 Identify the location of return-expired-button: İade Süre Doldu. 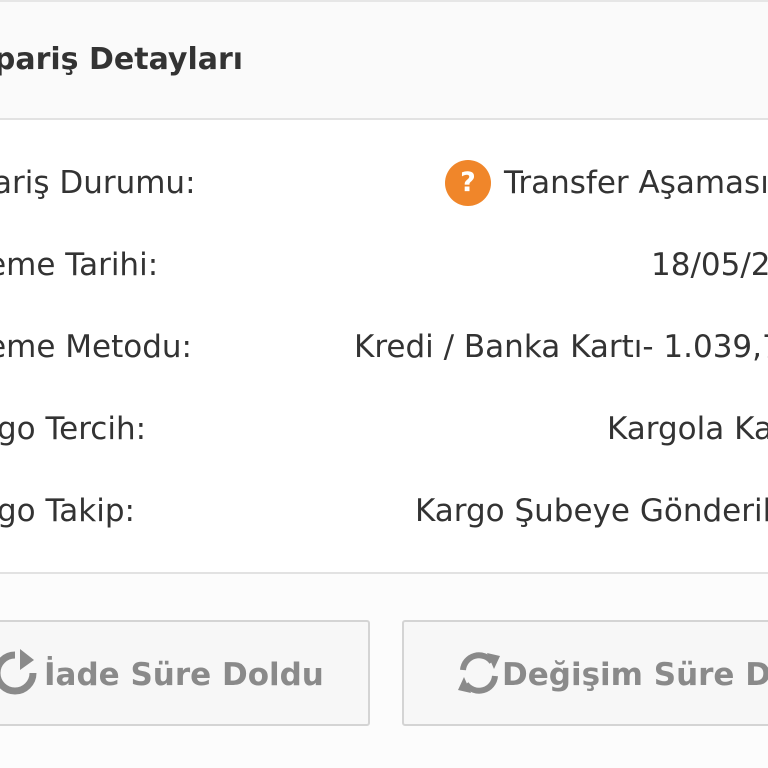
(185, 673).